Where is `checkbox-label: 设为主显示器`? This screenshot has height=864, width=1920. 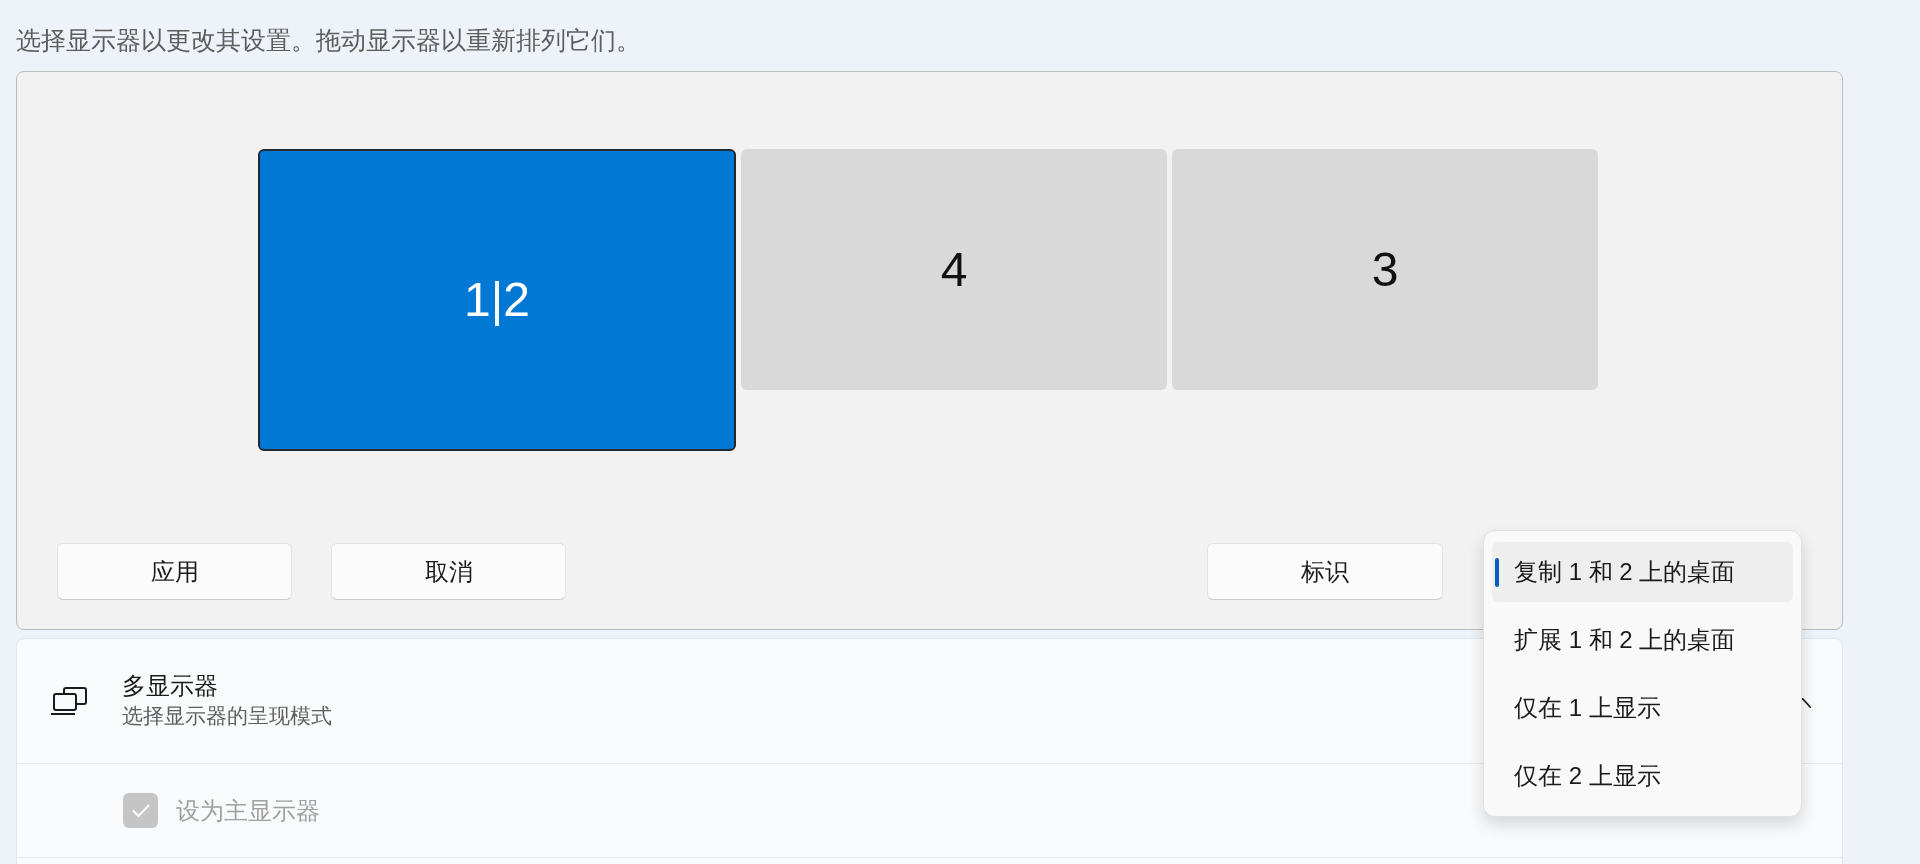 checkbox-label: 设为主显示器 is located at coordinates (248, 810).